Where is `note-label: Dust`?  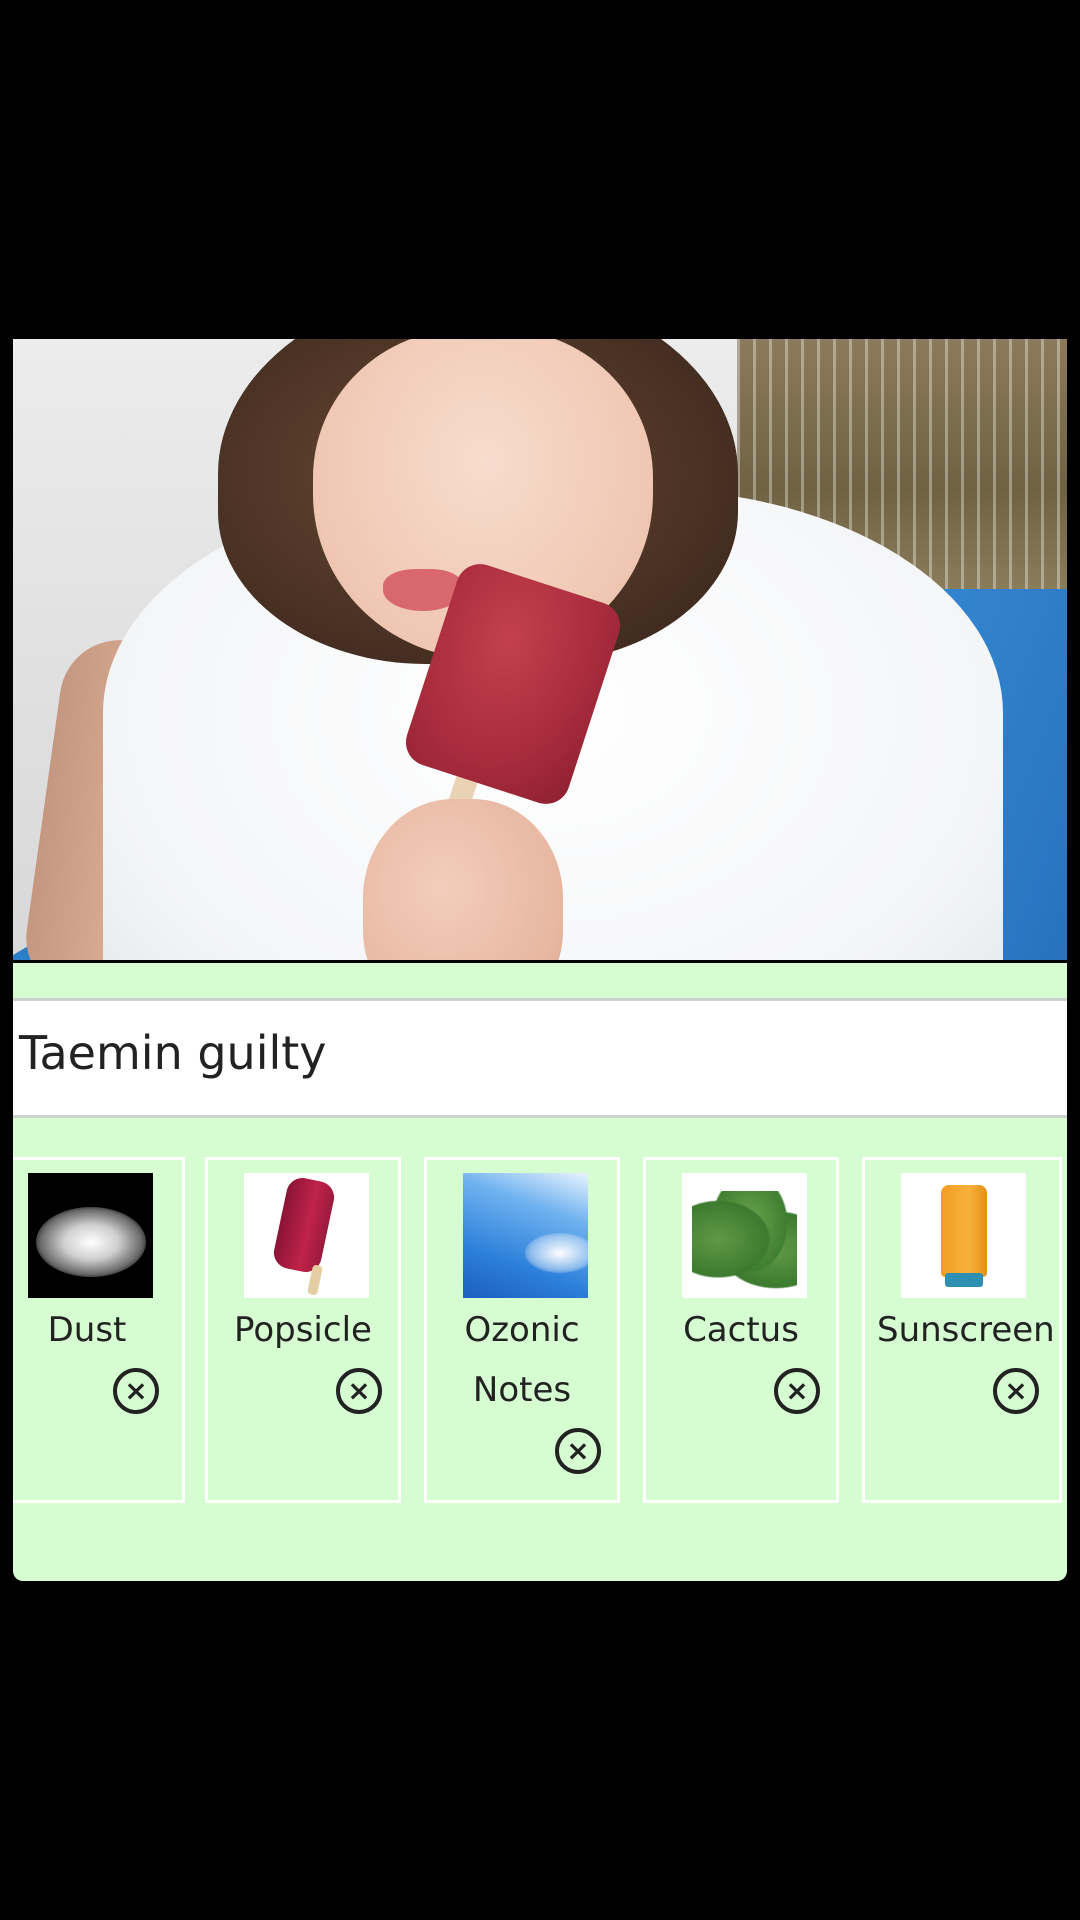
note-label: Dust is located at coordinates (87, 1330).